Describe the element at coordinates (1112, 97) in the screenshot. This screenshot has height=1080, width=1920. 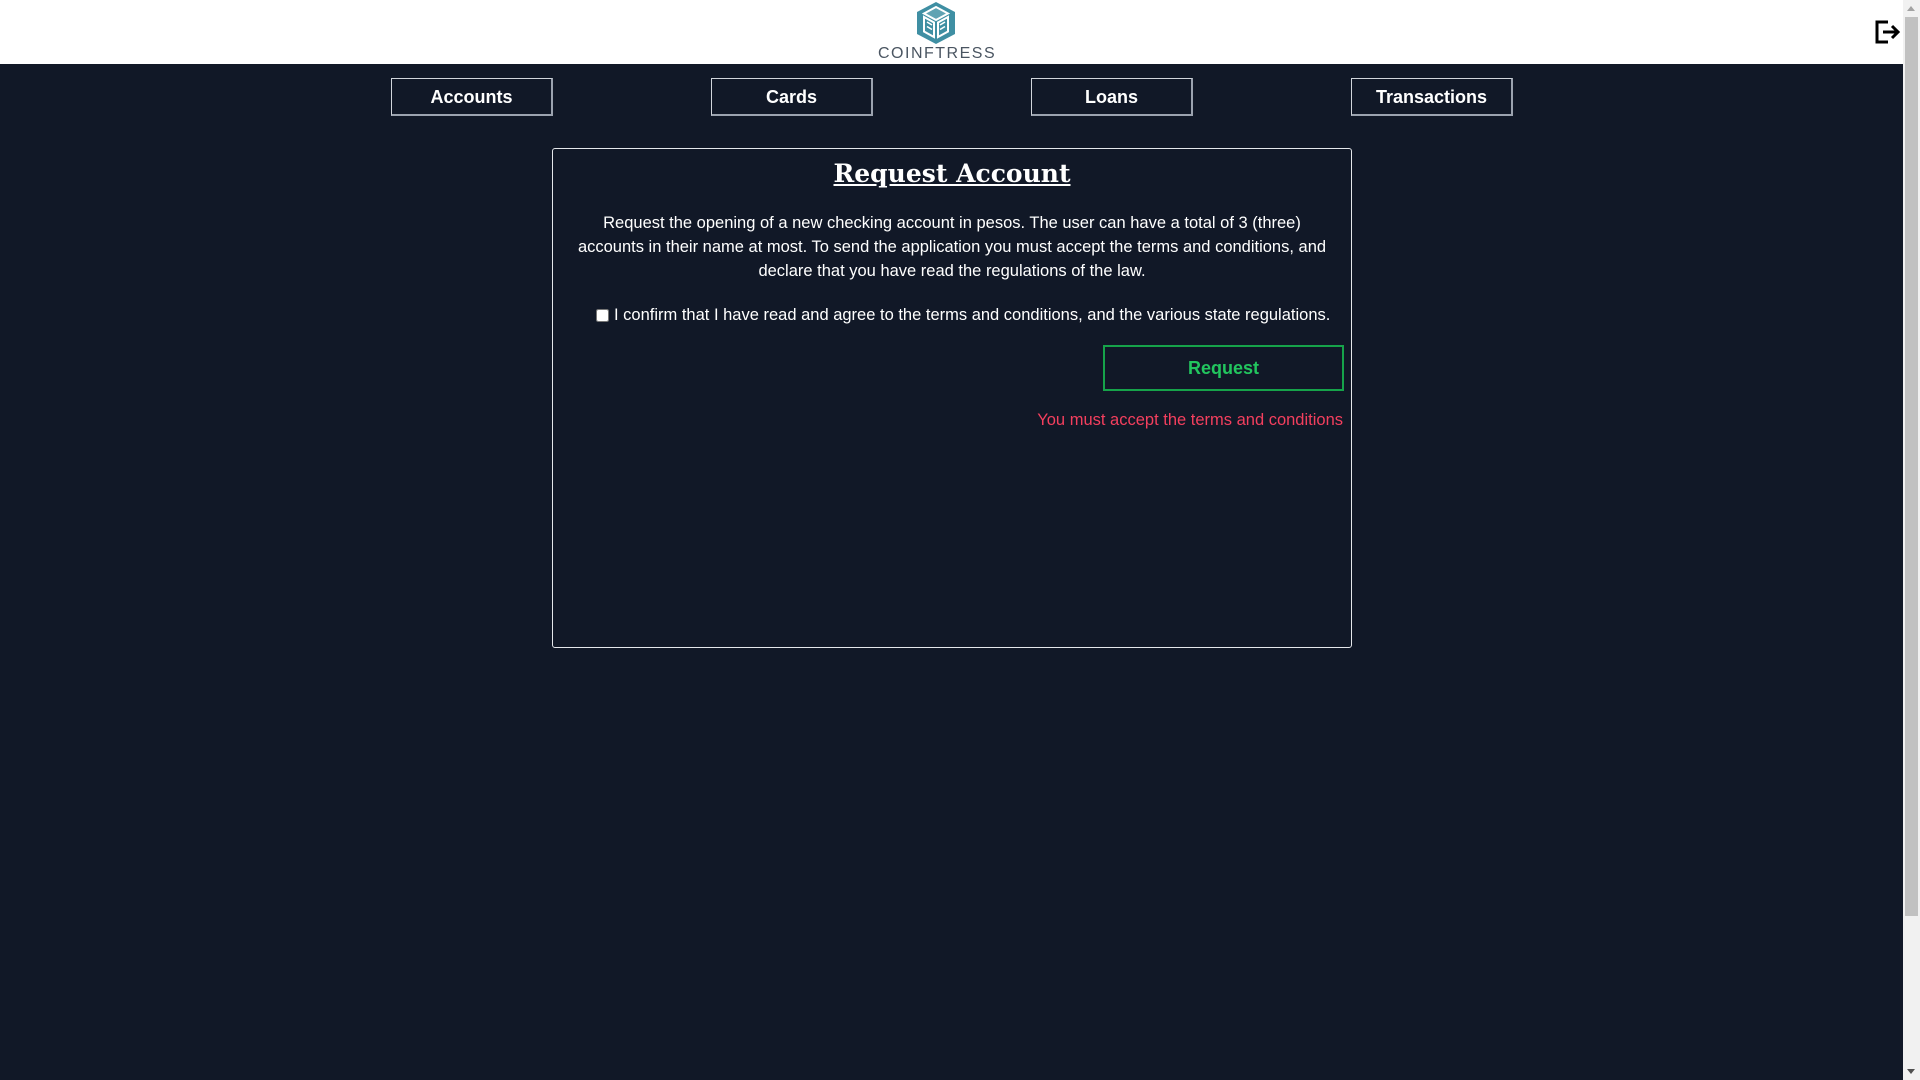
I see `nav-loans-button: Loans` at that location.